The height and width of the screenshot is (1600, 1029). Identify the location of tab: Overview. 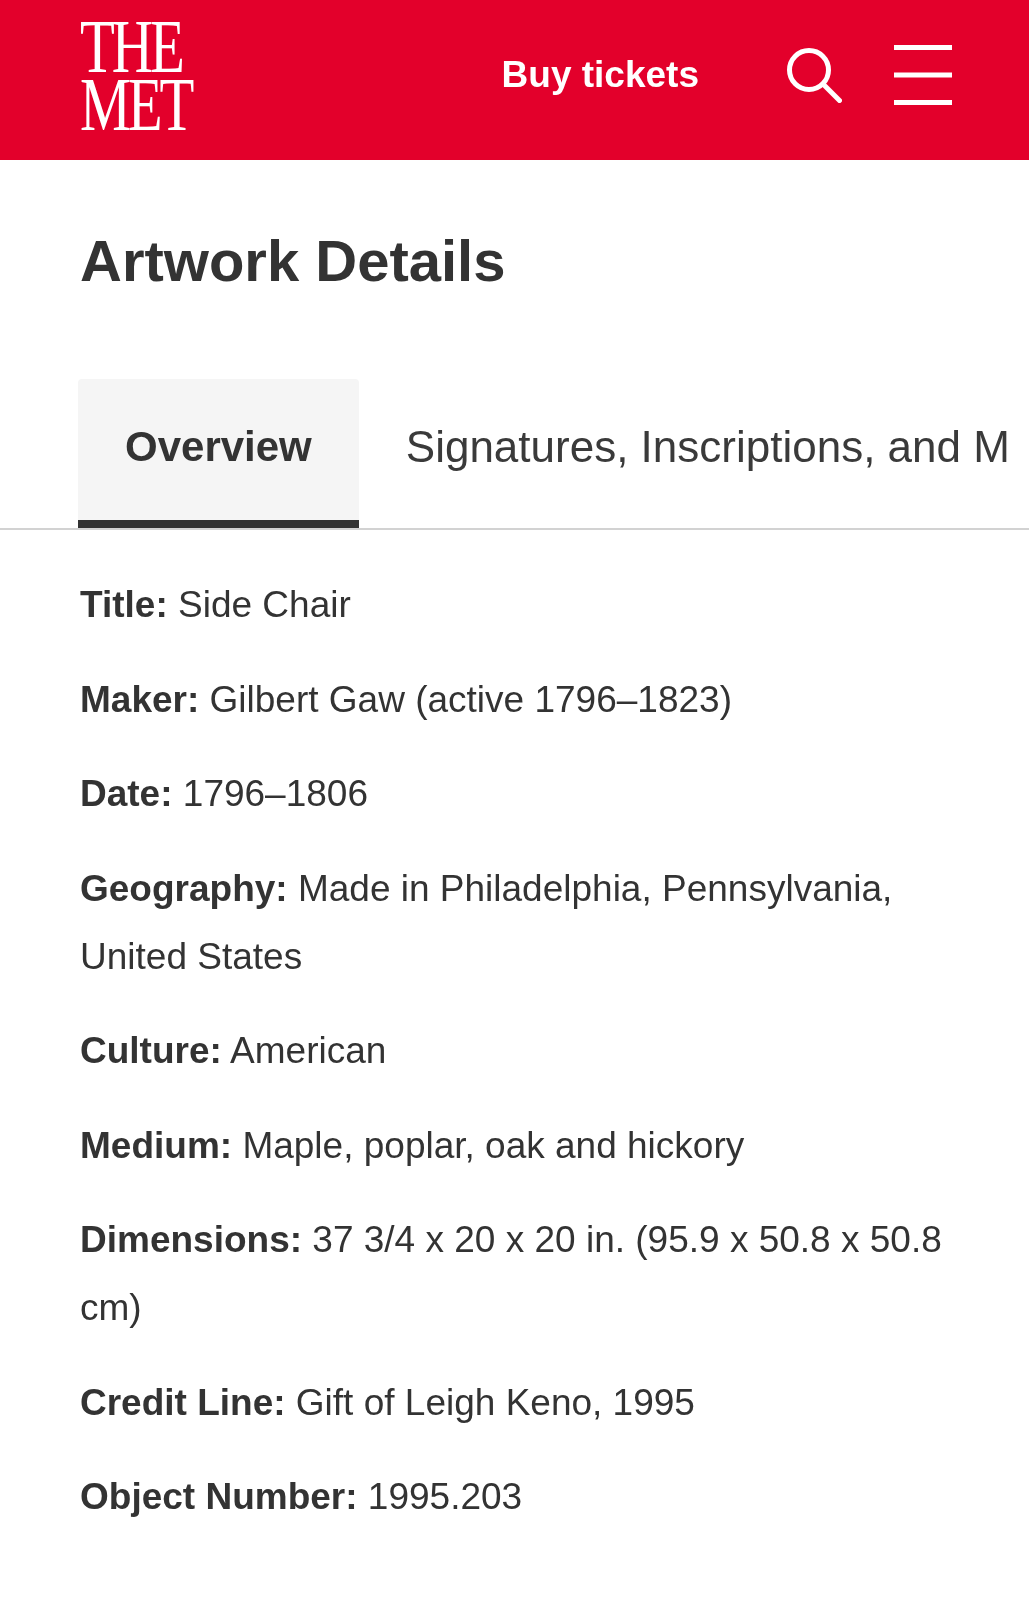
(218, 453).